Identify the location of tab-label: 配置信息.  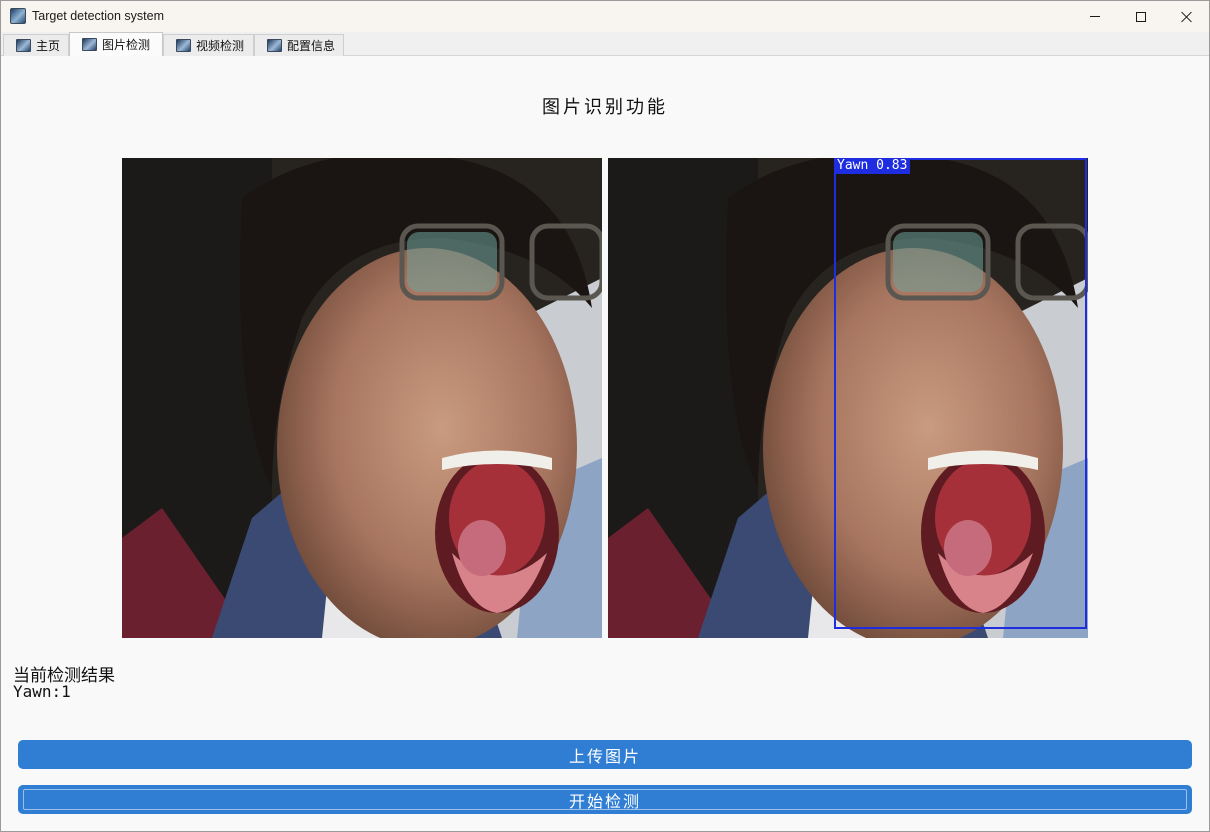
(311, 46).